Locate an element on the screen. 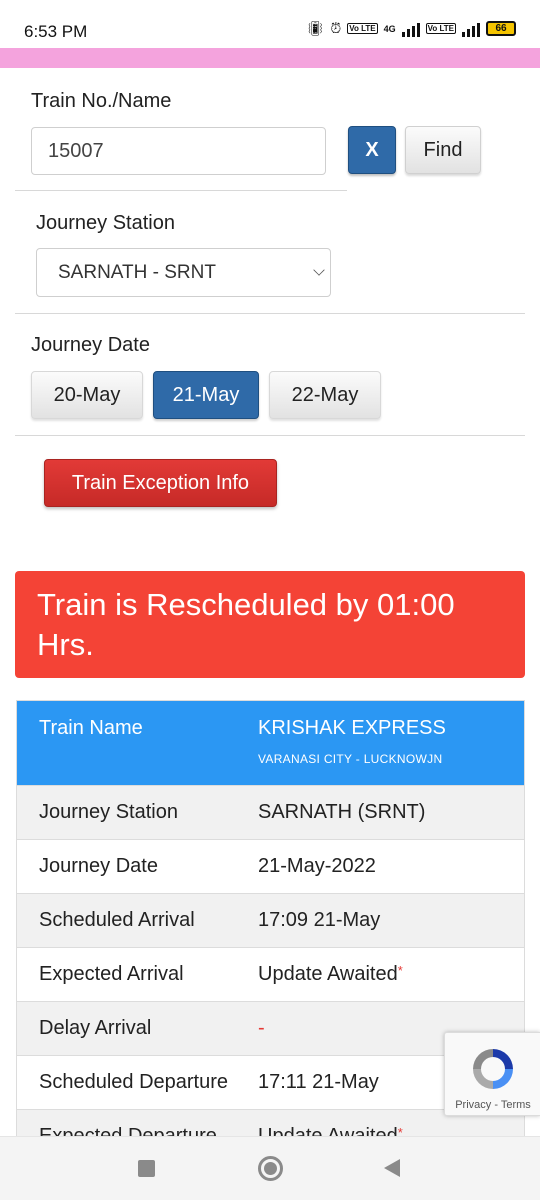 The height and width of the screenshot is (1200, 540). date-option-22-may: 22-May is located at coordinates (325, 395).